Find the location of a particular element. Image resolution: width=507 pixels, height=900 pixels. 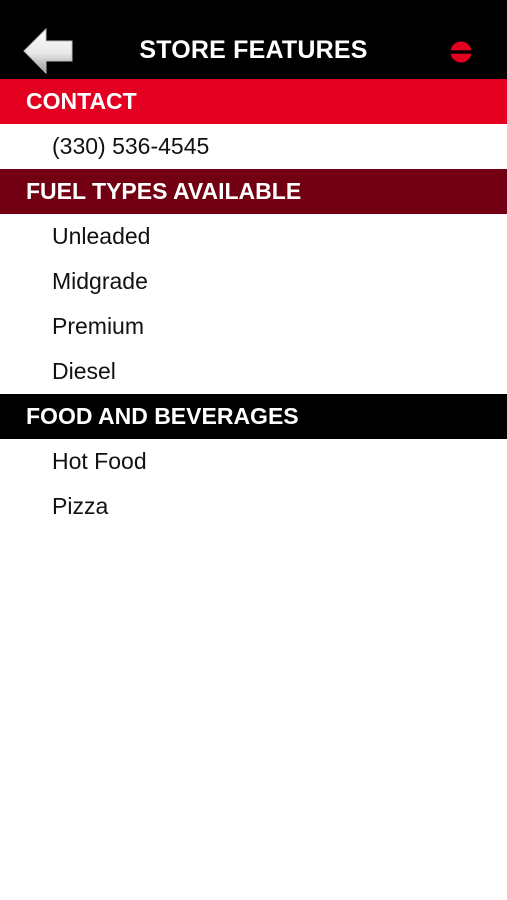

list-item: Midgrade is located at coordinates (253, 281).